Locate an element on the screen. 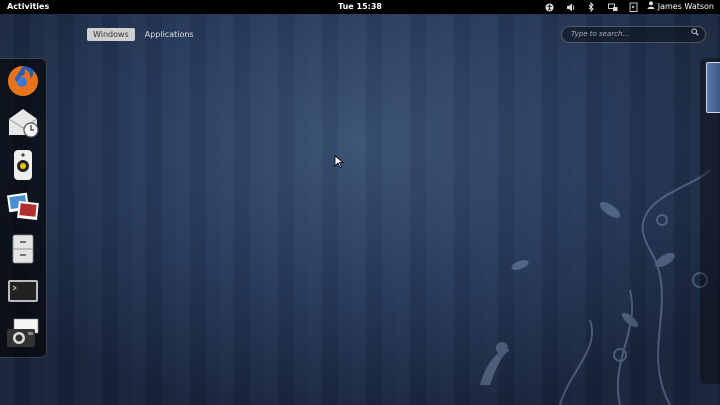 This screenshot has width=720, height=405. clock: Tue 15:38 is located at coordinates (360, 7).